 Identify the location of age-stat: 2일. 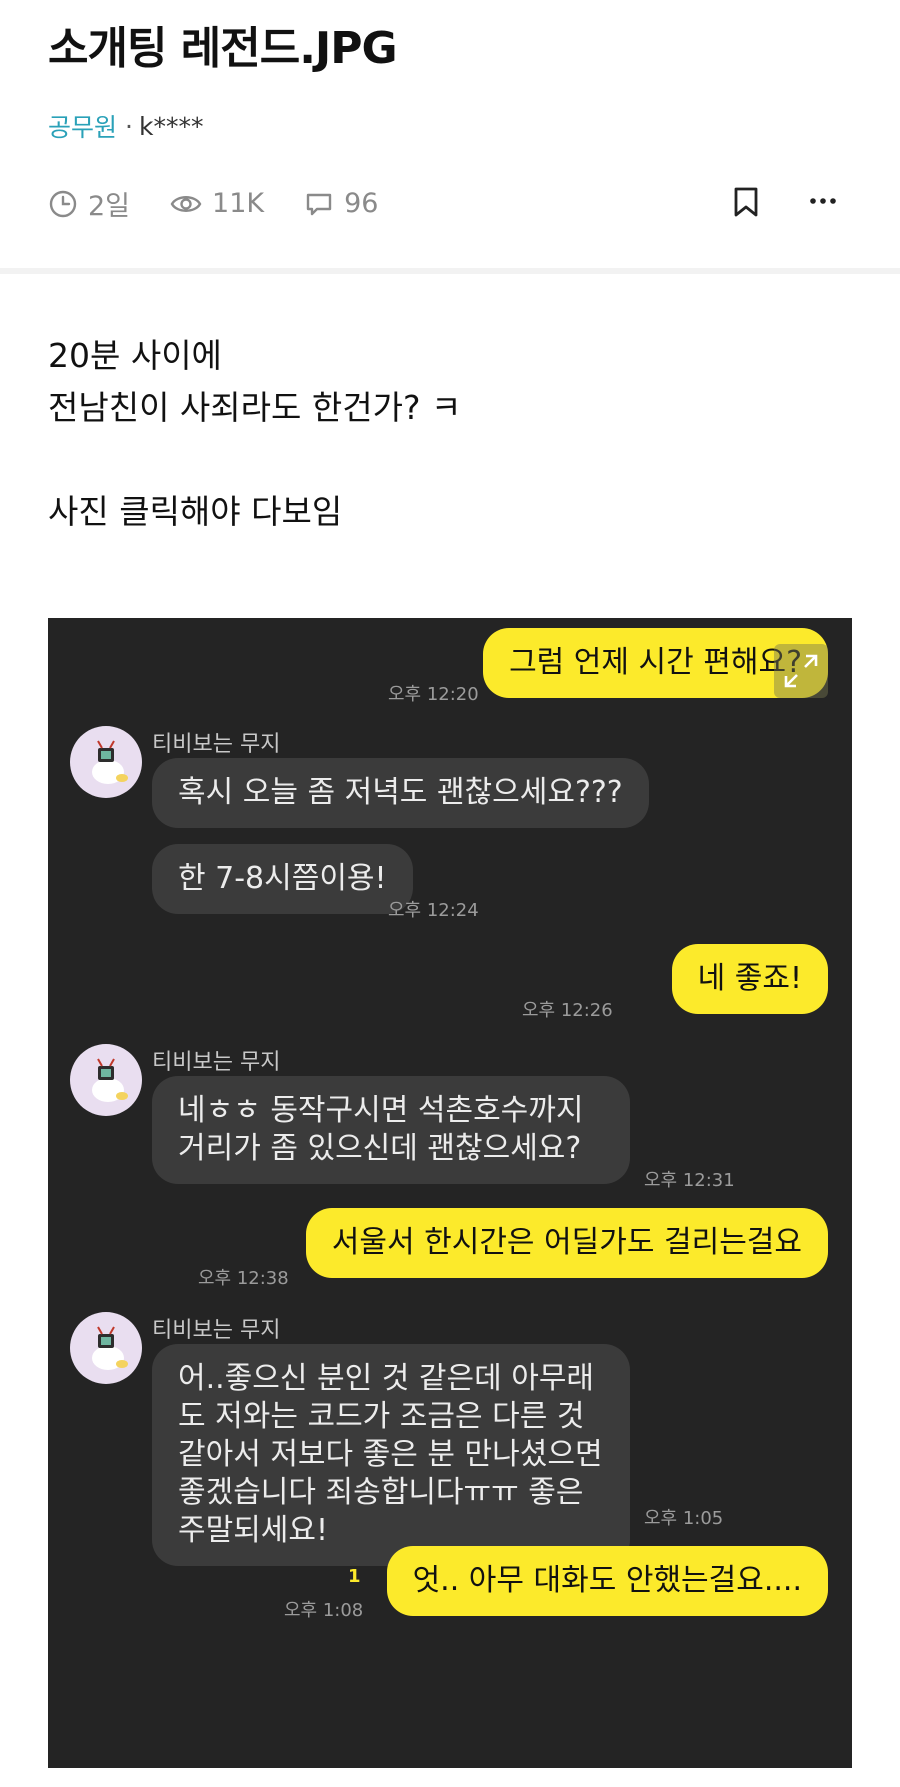
(89, 203).